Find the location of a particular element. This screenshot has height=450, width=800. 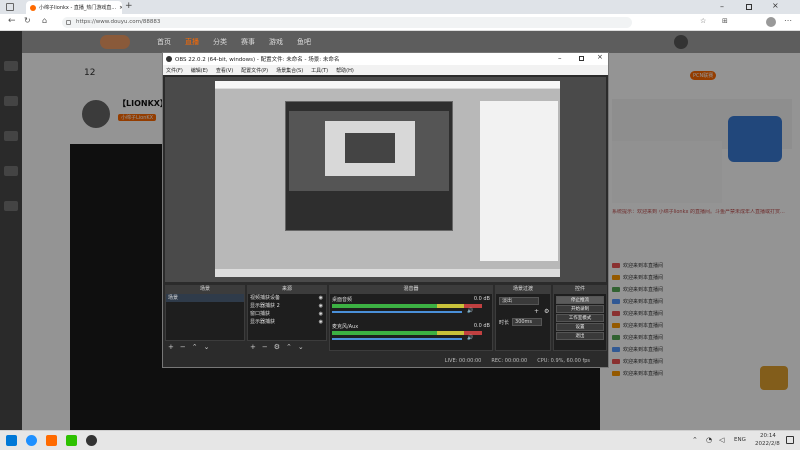

games-icon is located at coordinates (11, 136).